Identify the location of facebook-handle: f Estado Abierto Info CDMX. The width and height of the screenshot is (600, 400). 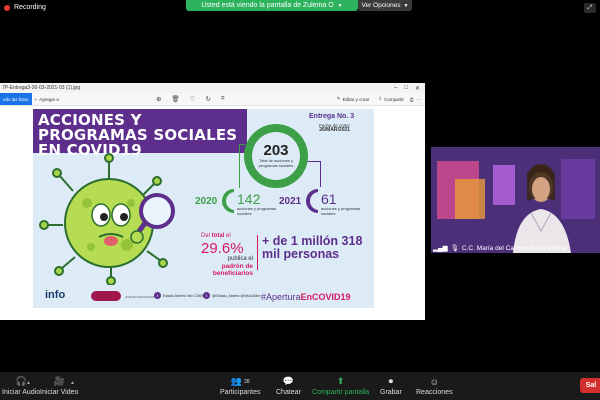
(179, 295).